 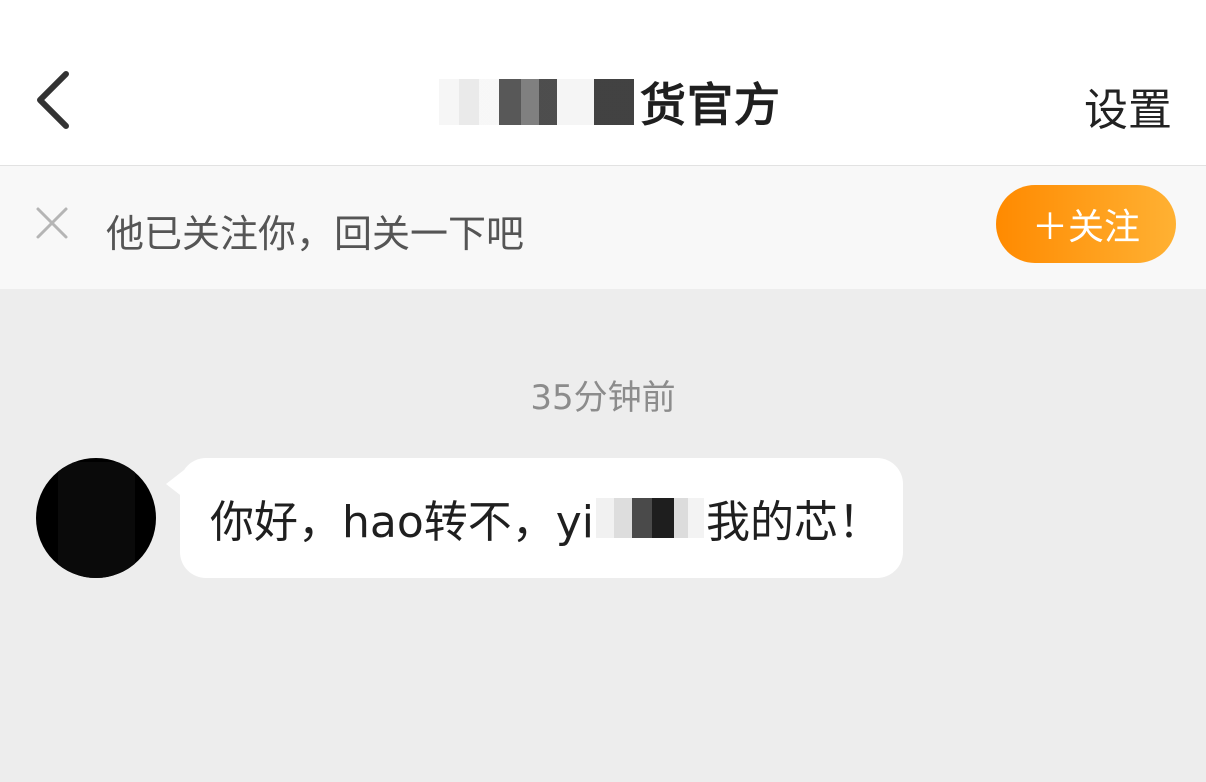 What do you see at coordinates (710, 105) in the screenshot?
I see `chat-title-text: 货官方` at bounding box center [710, 105].